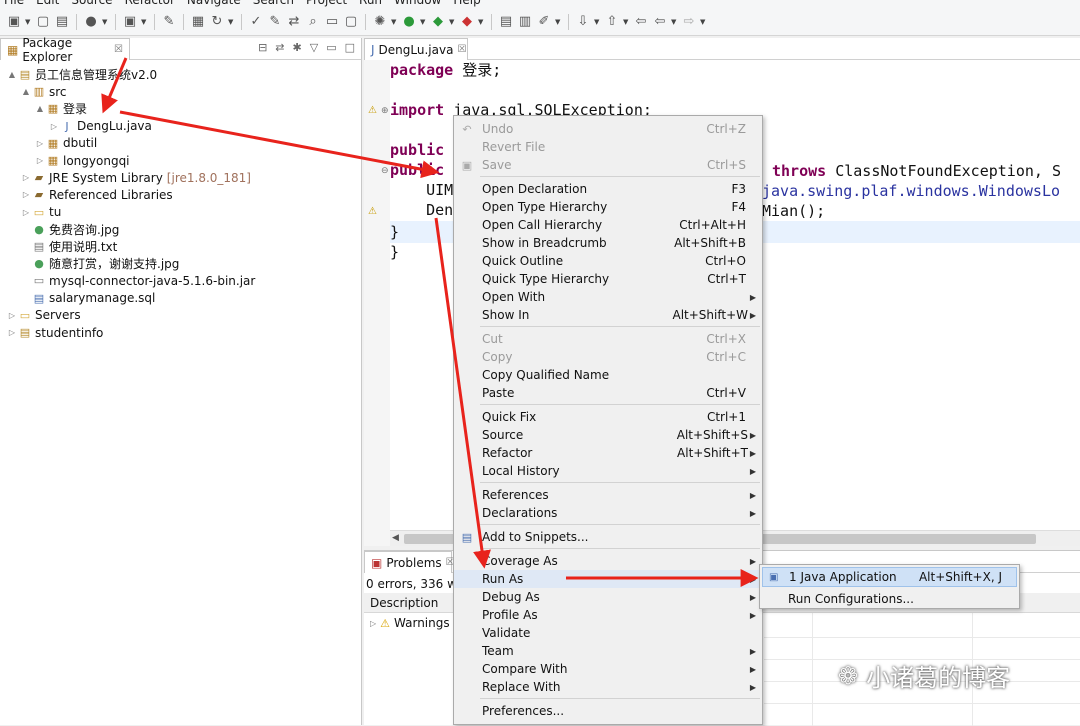 Image resolution: width=1080 pixels, height=726 pixels. I want to click on menu-item-source: Source Alt+Shift+S ▶, so click(608, 435).